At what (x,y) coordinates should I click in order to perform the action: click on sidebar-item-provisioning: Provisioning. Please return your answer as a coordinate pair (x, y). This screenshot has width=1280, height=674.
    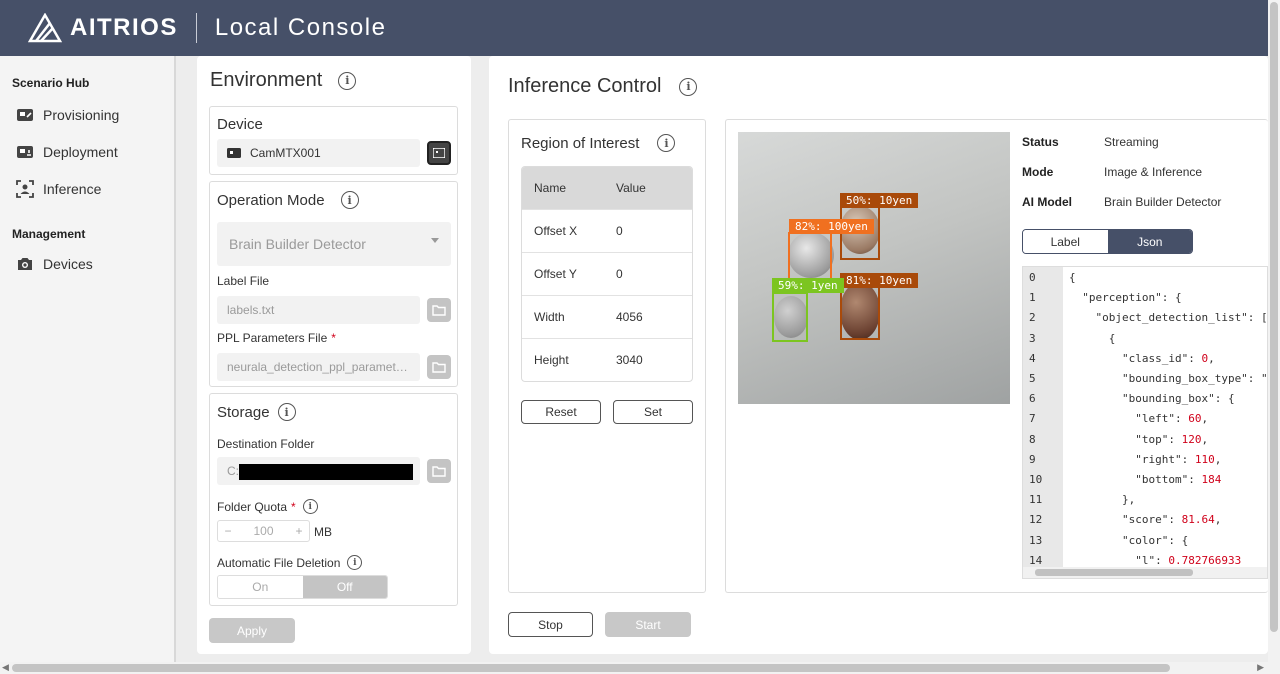
    Looking at the image, I should click on (95, 114).